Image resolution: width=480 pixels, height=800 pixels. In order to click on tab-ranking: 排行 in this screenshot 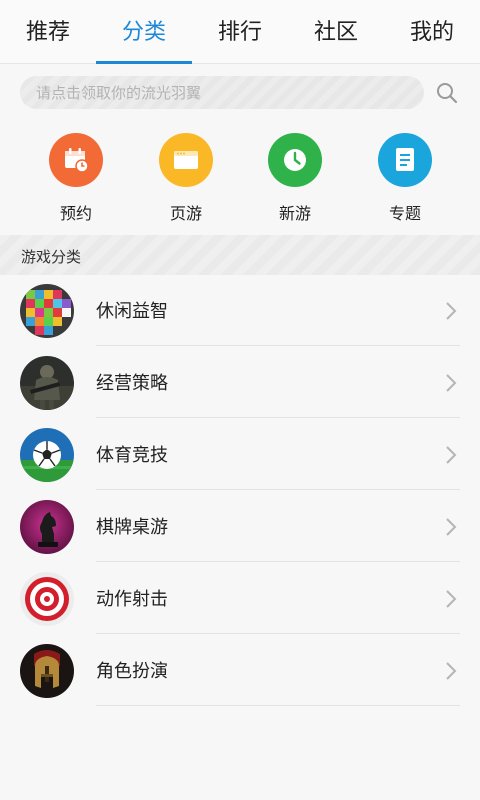, I will do `click(240, 32)`.